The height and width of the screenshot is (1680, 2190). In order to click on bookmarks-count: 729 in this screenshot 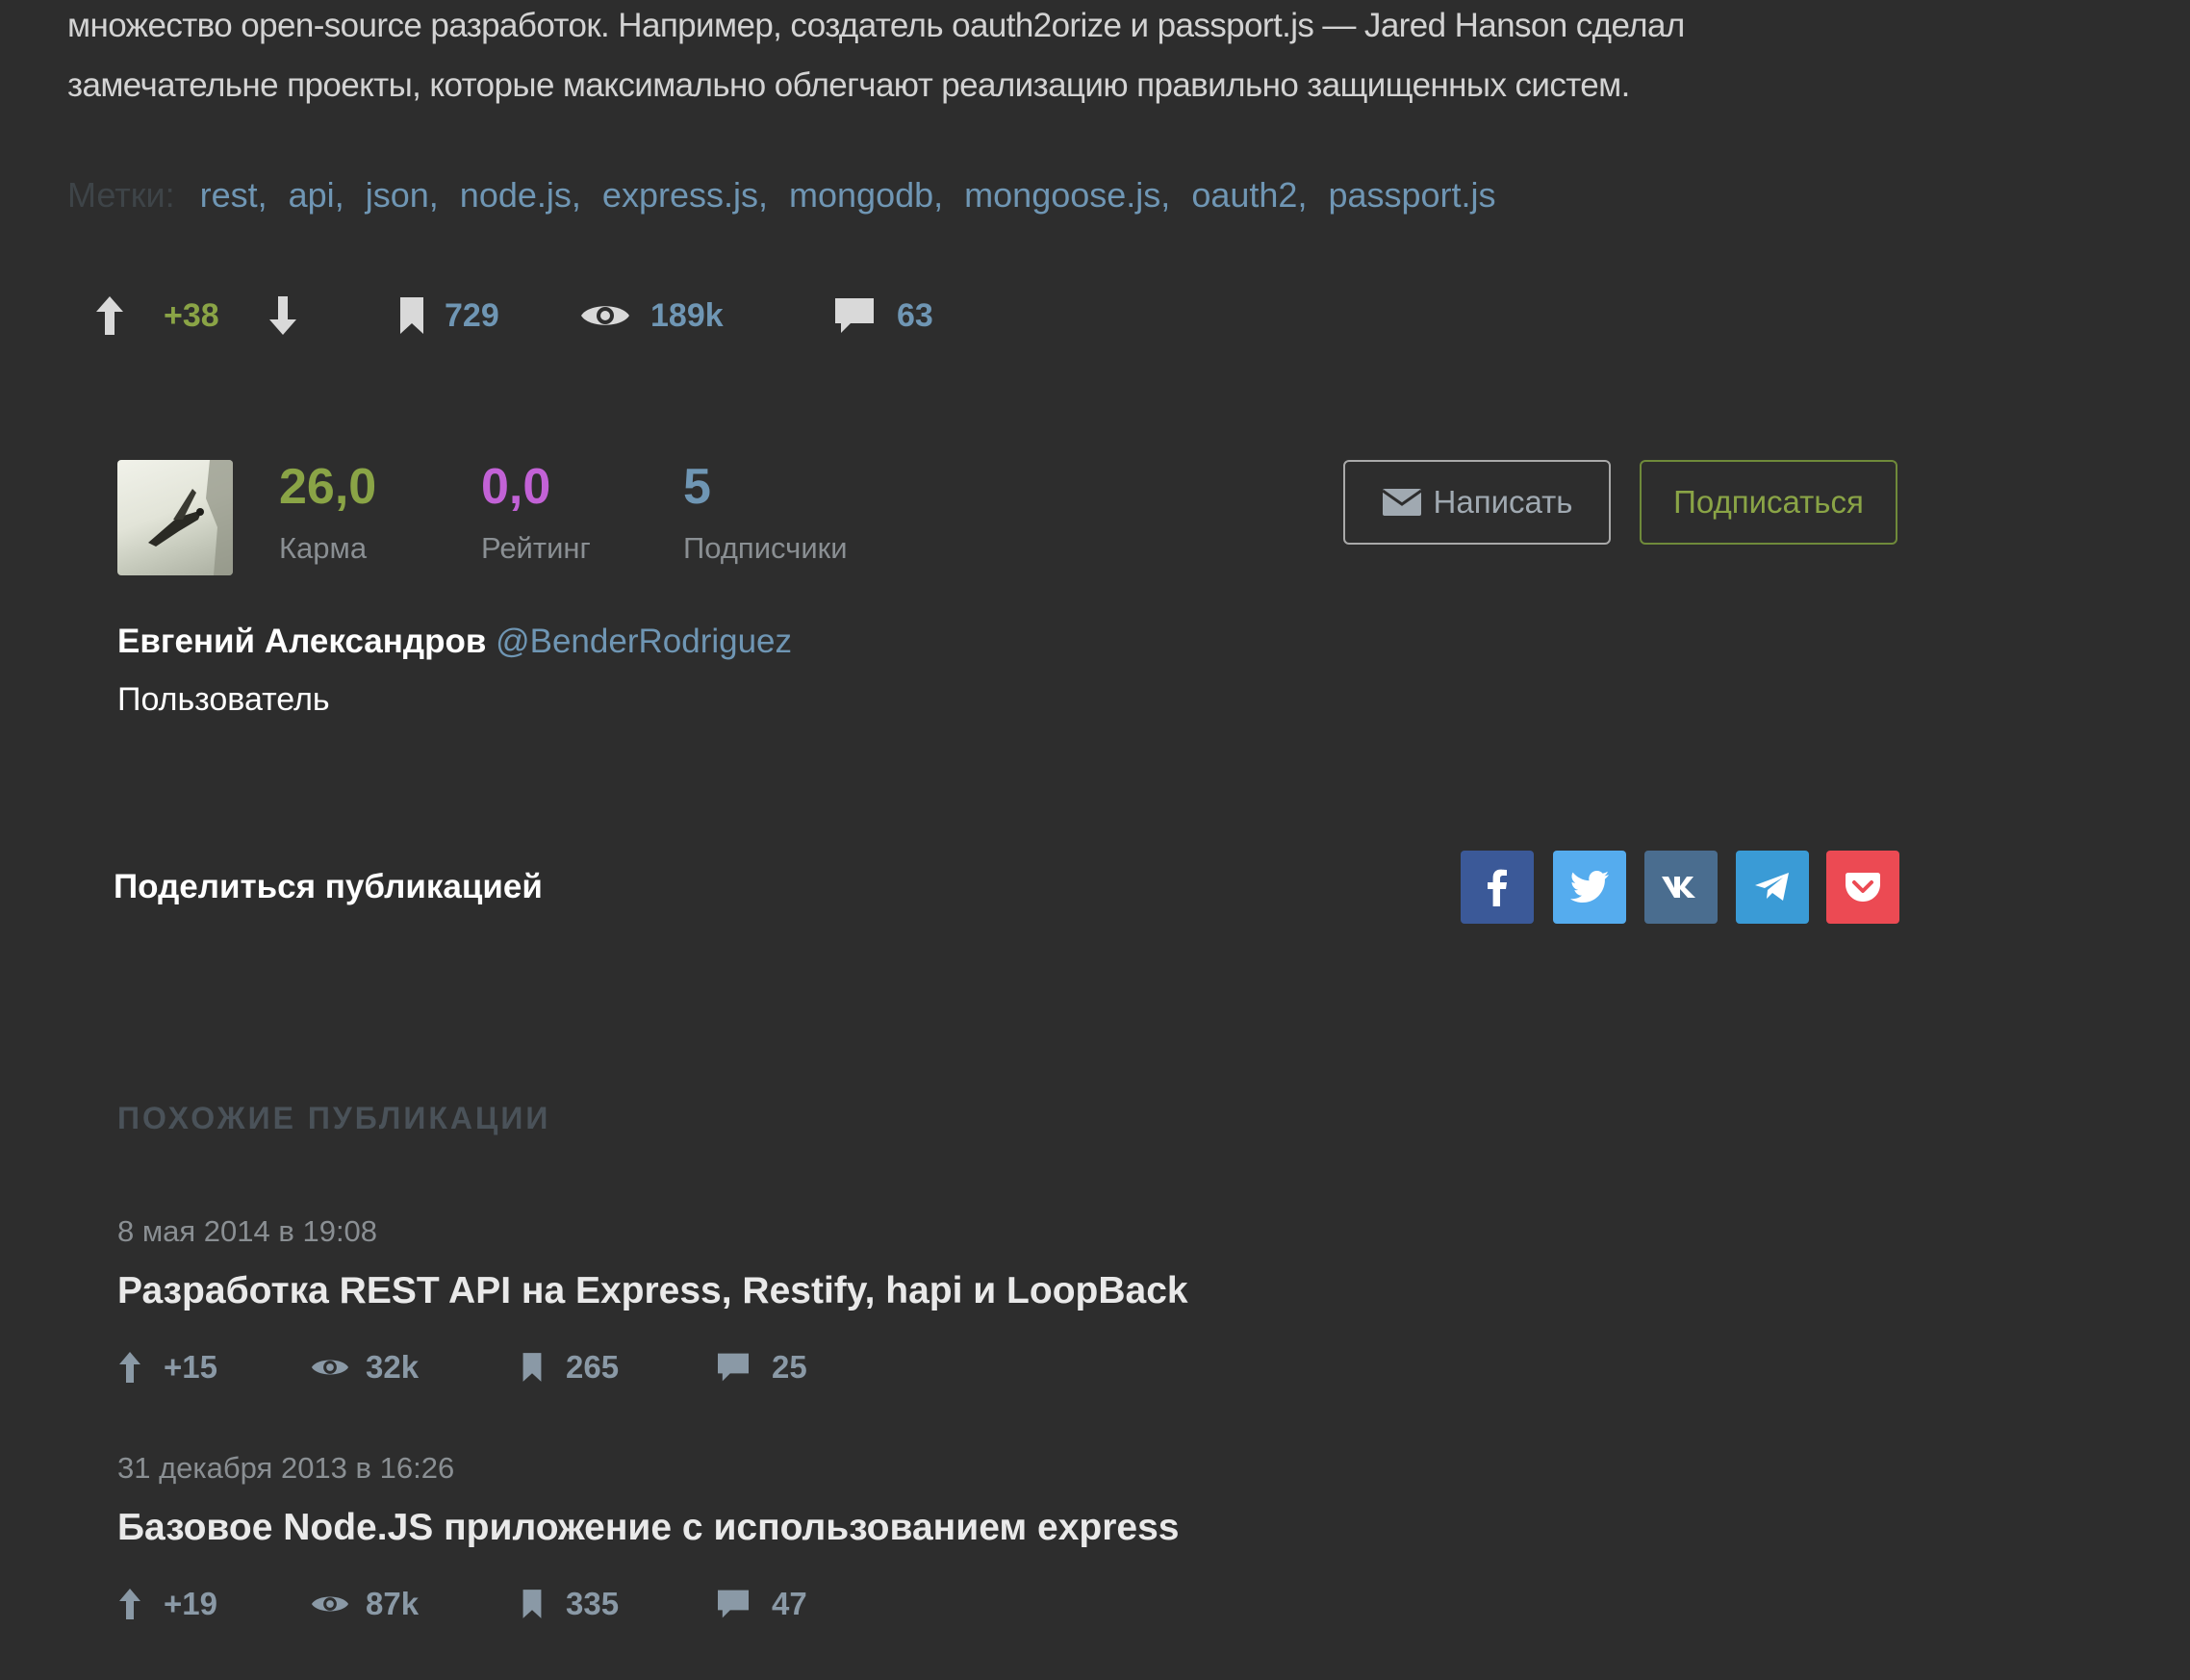, I will do `click(472, 315)`.